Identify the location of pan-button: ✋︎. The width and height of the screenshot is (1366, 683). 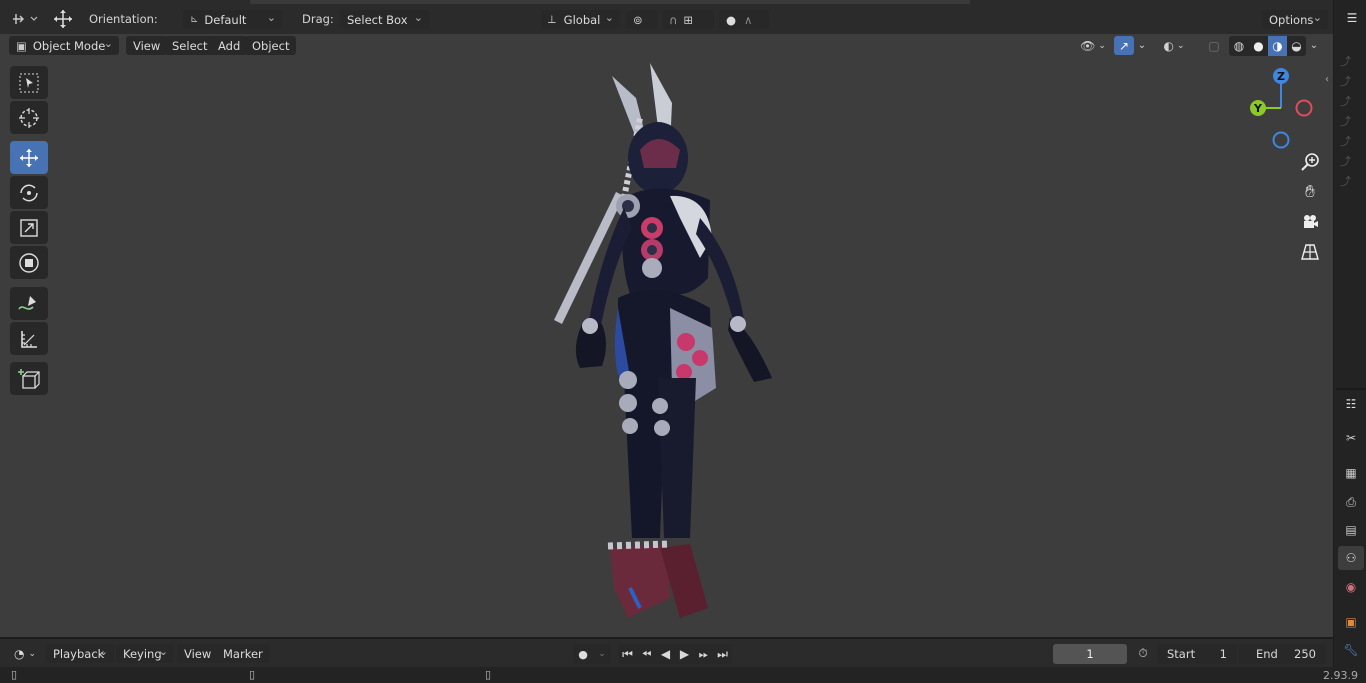
(1310, 192).